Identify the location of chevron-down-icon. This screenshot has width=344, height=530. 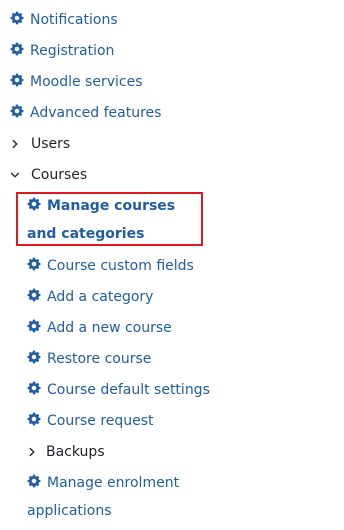
(15, 175).